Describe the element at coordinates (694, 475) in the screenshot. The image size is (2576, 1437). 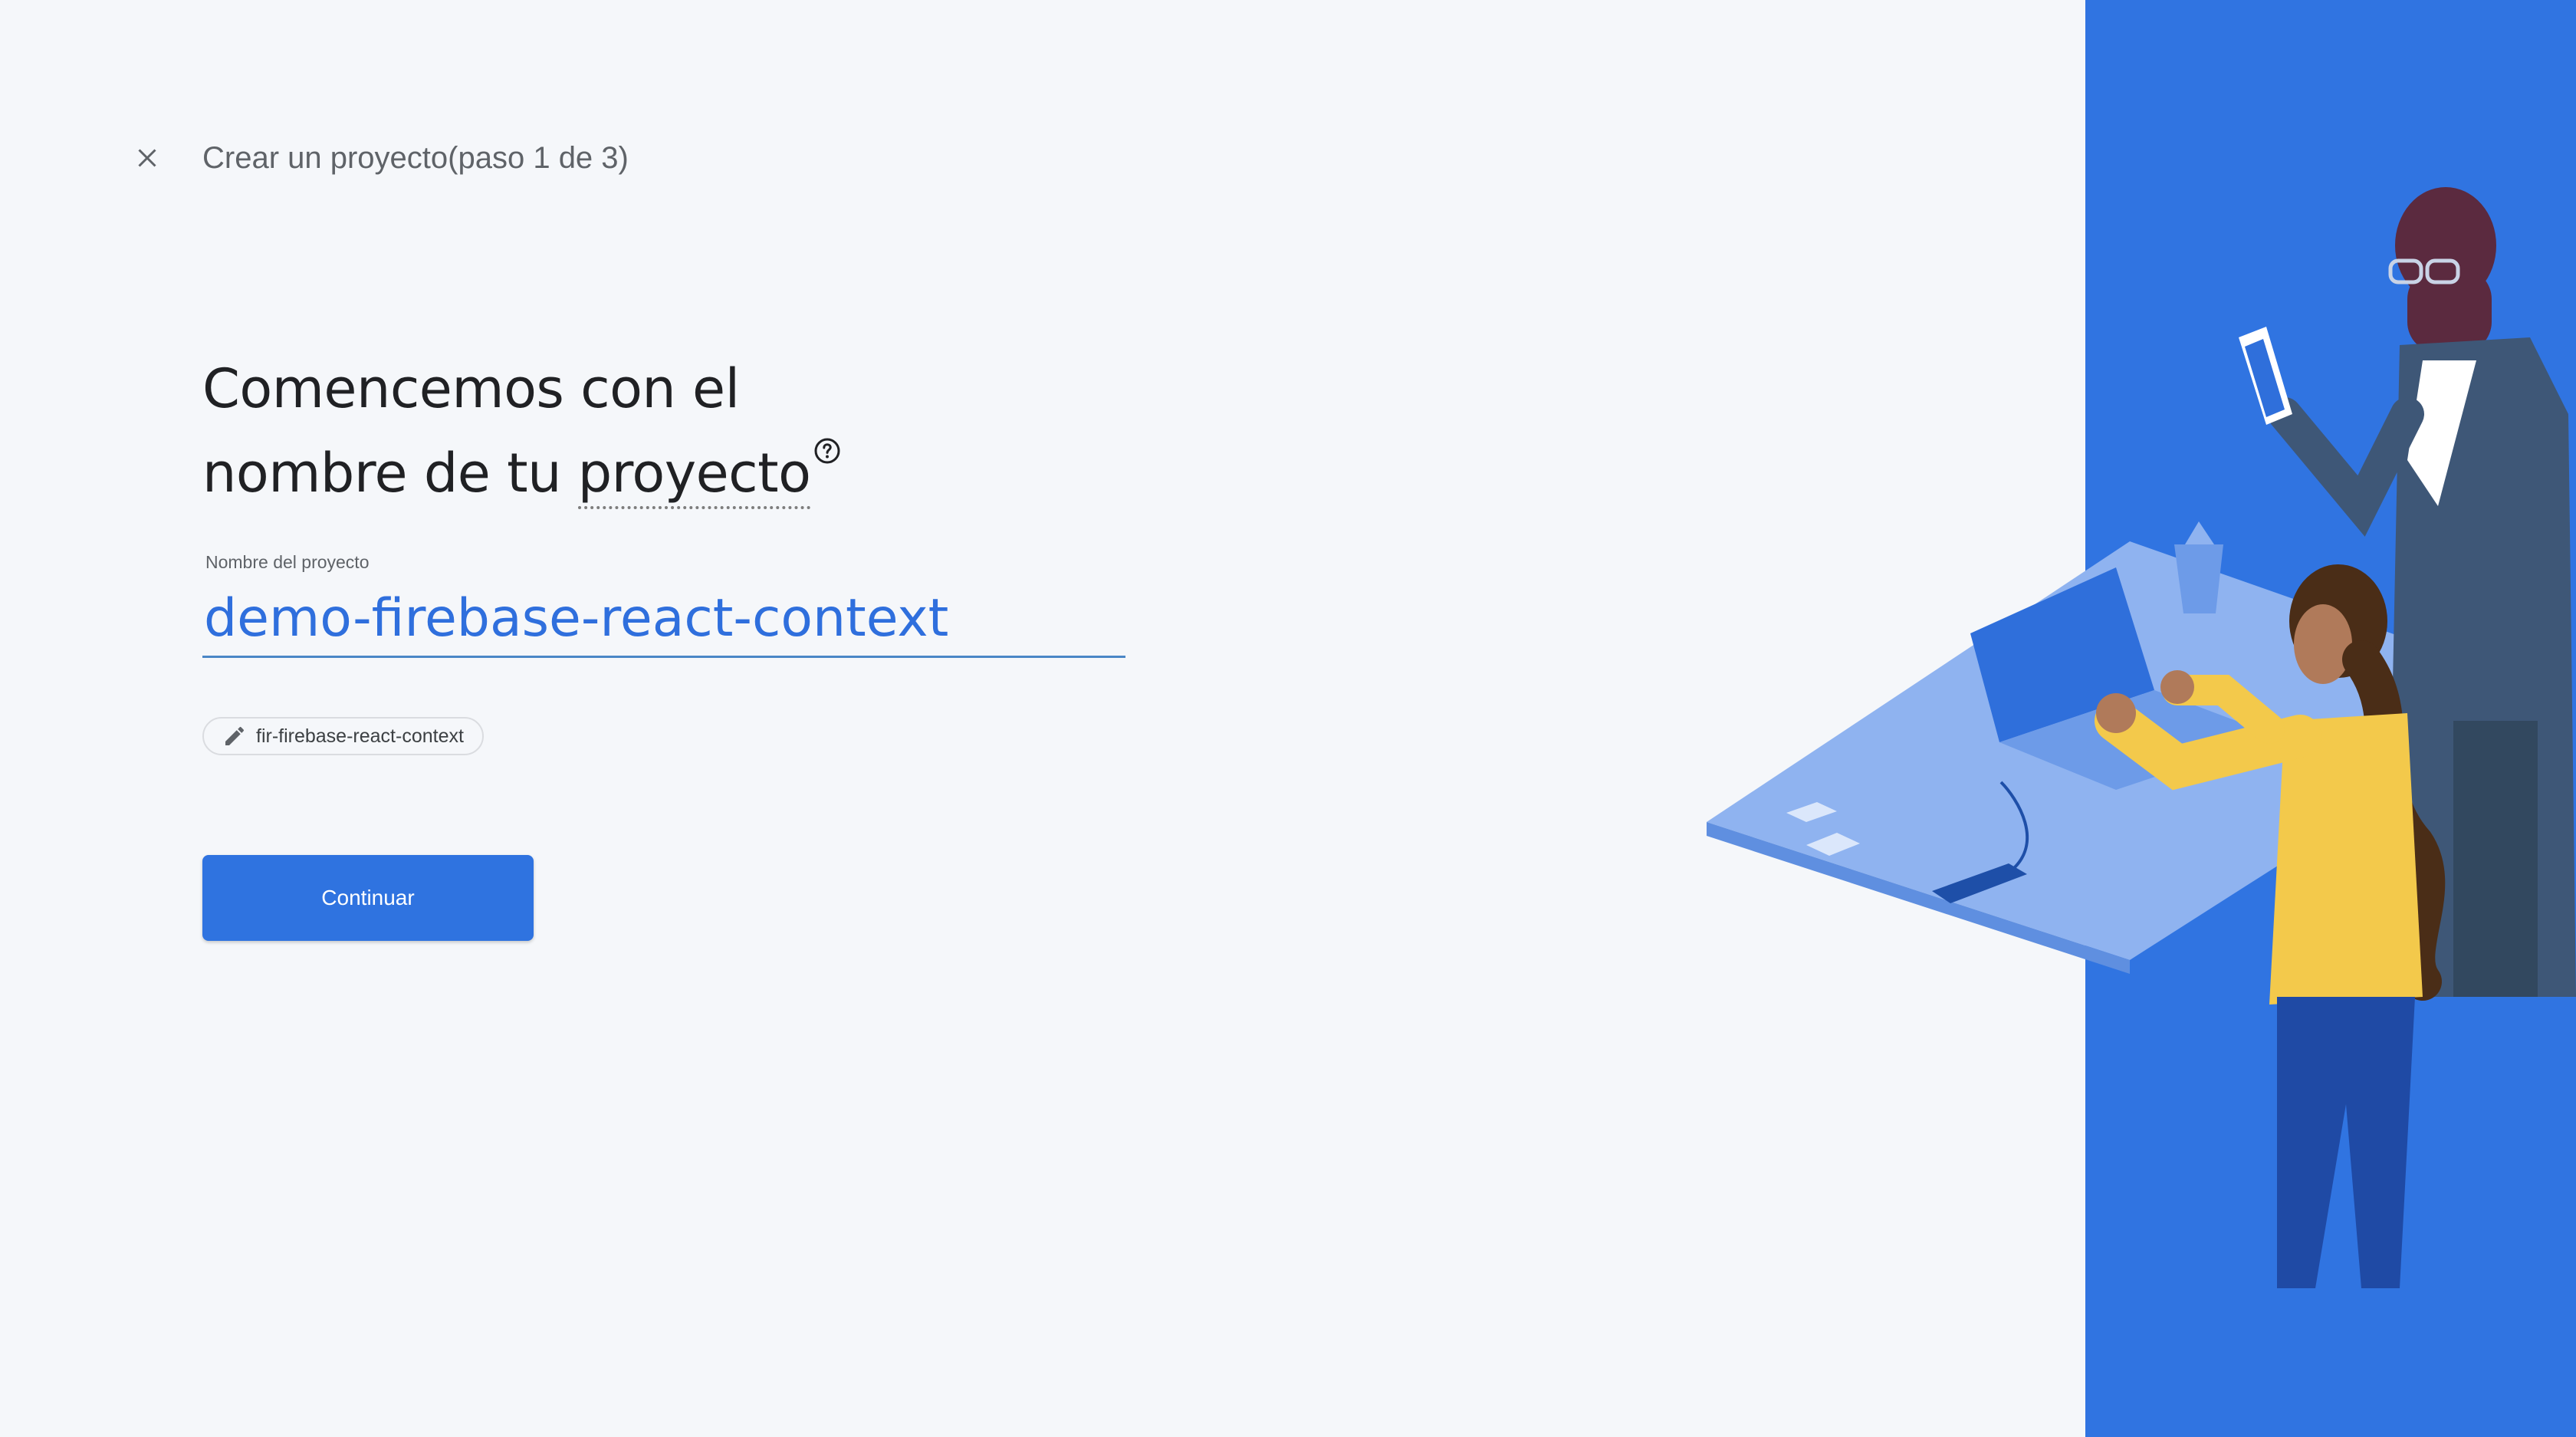
I see `heading-term-project: proyecto` at that location.